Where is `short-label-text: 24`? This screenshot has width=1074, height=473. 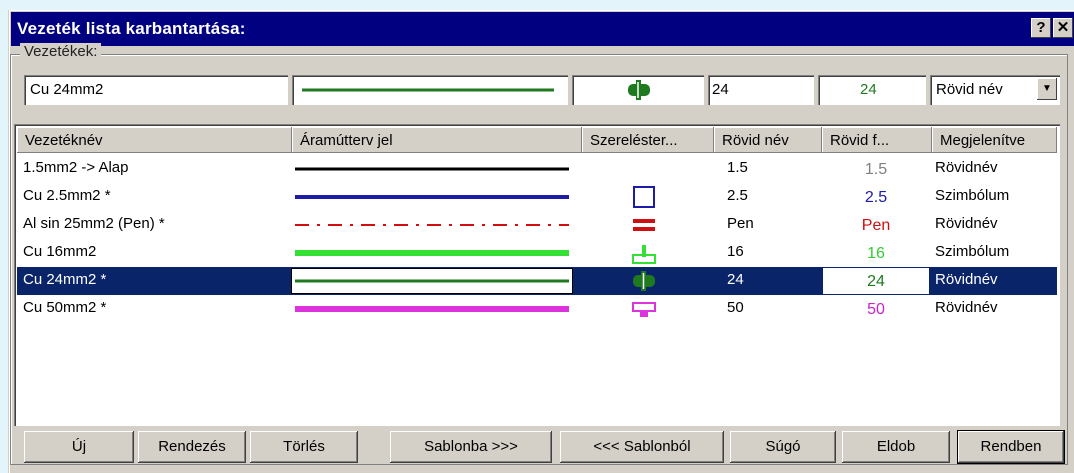
short-label-text: 24 is located at coordinates (876, 281).